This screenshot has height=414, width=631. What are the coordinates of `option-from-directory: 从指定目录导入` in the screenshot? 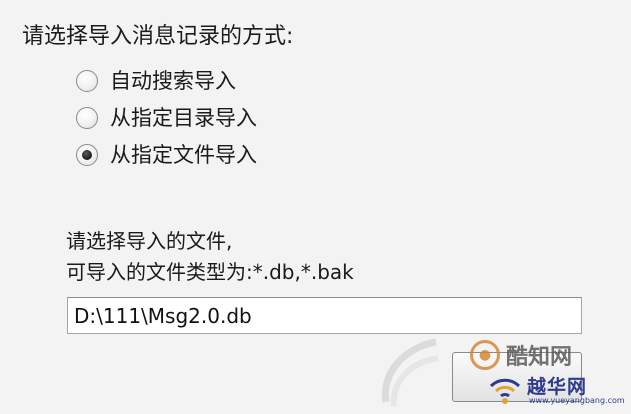 It's located at (166, 118).